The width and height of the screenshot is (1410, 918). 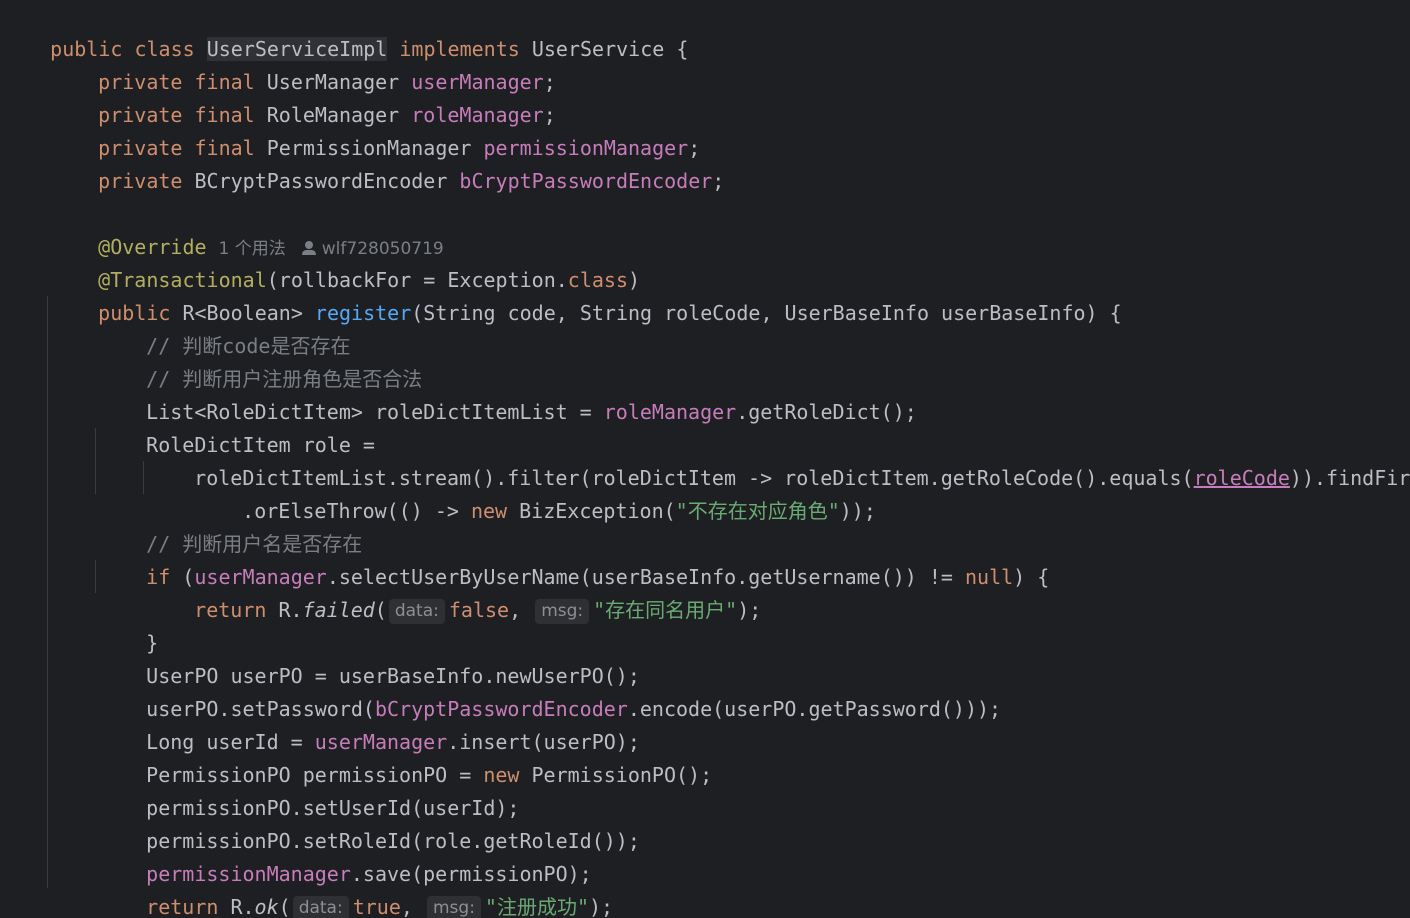 I want to click on code-line: private final UserManager userManager;, so click(x=303, y=63).